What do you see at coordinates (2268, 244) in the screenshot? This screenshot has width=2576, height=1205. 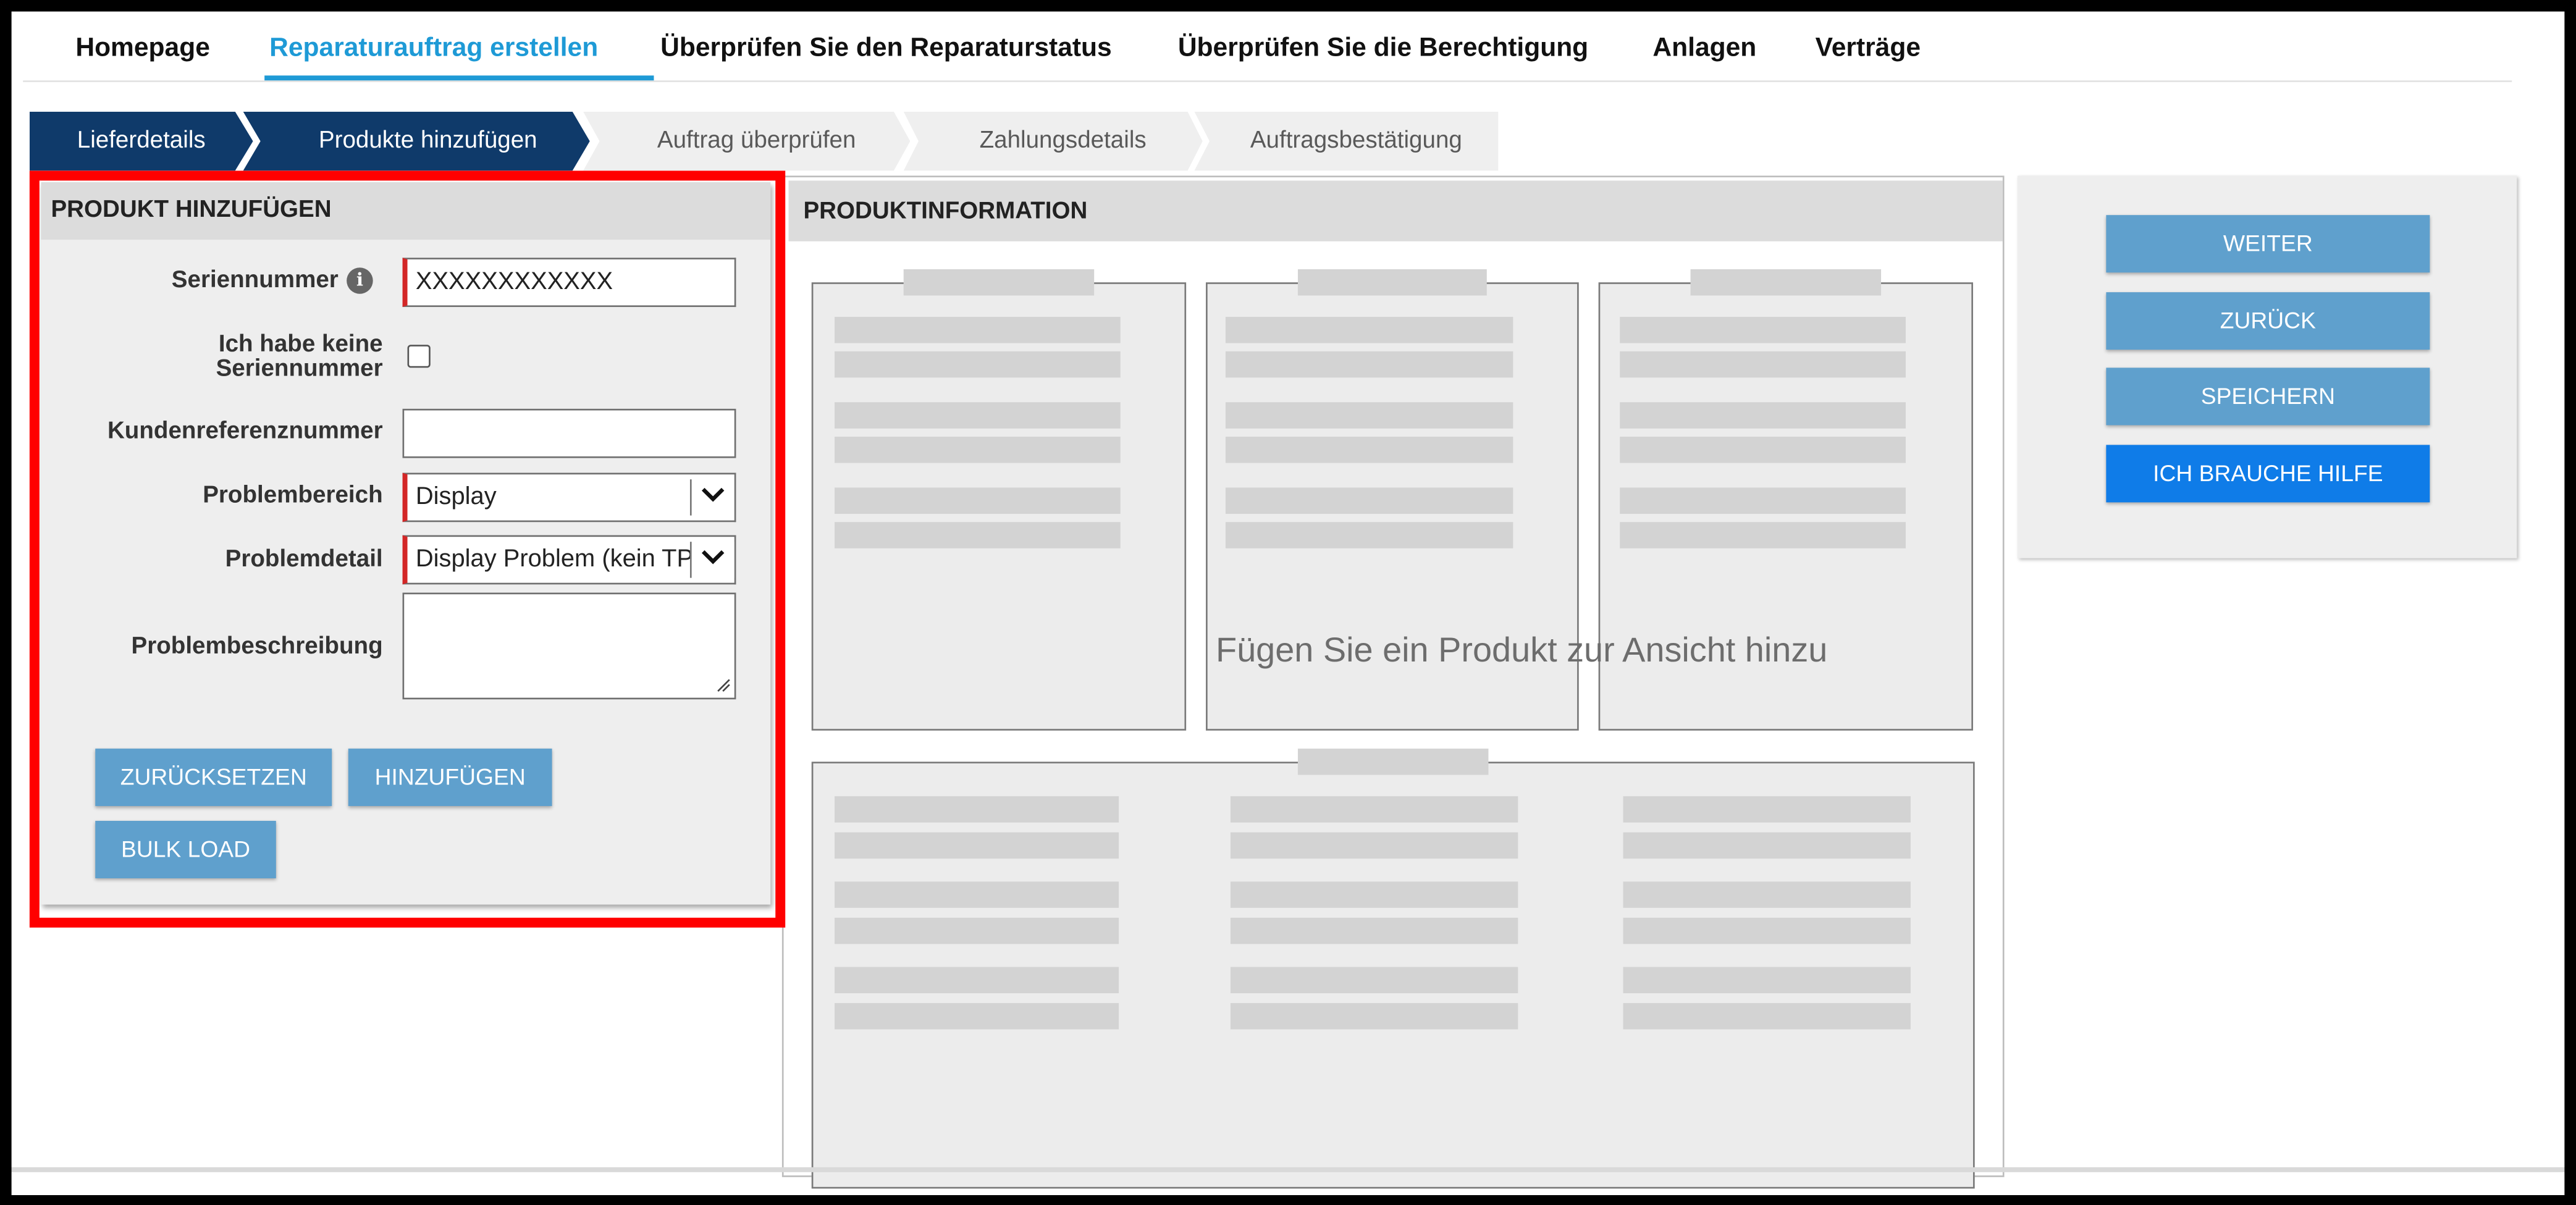 I see `next-button: WEITER` at bounding box center [2268, 244].